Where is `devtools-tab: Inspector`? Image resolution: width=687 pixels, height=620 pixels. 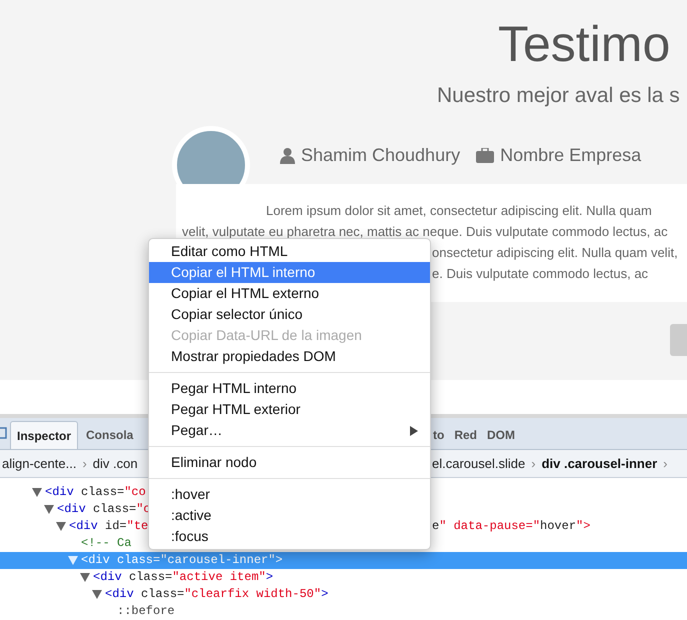
devtools-tab: Inspector is located at coordinates (44, 435).